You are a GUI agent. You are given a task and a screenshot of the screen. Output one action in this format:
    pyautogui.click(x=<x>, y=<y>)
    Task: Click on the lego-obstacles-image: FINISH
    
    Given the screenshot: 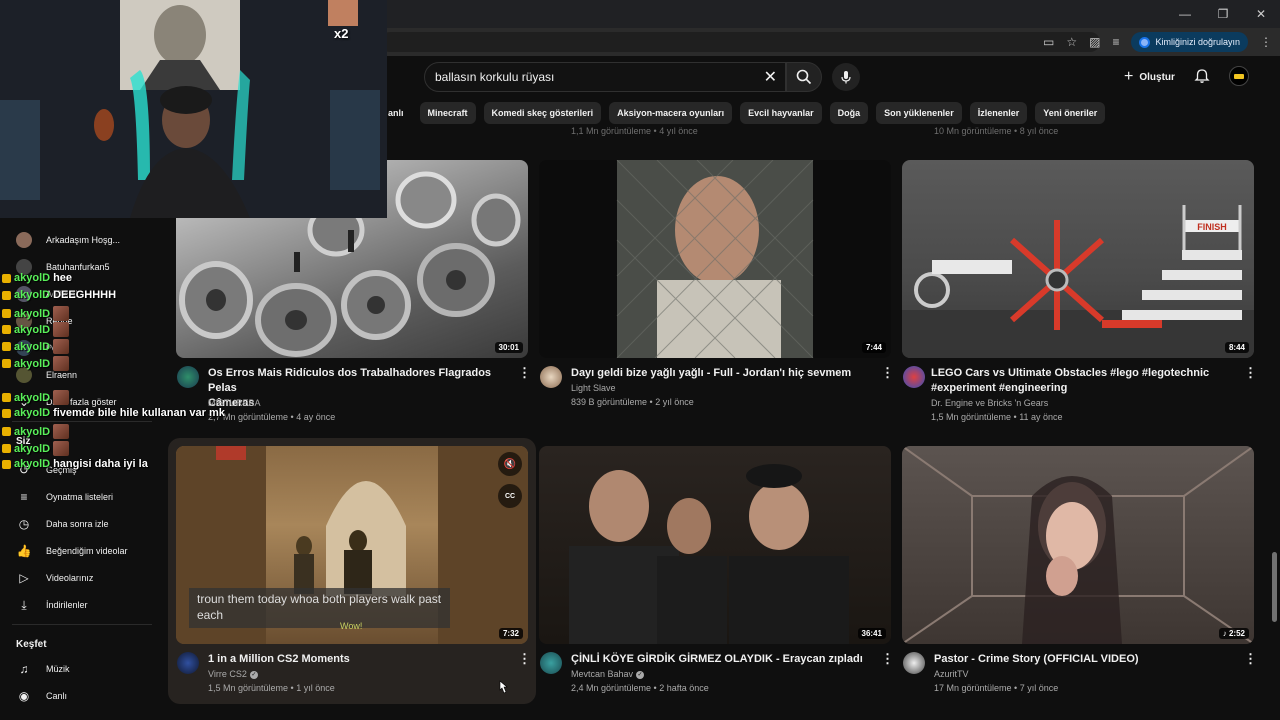 What is the action you would take?
    pyautogui.click(x=1078, y=281)
    